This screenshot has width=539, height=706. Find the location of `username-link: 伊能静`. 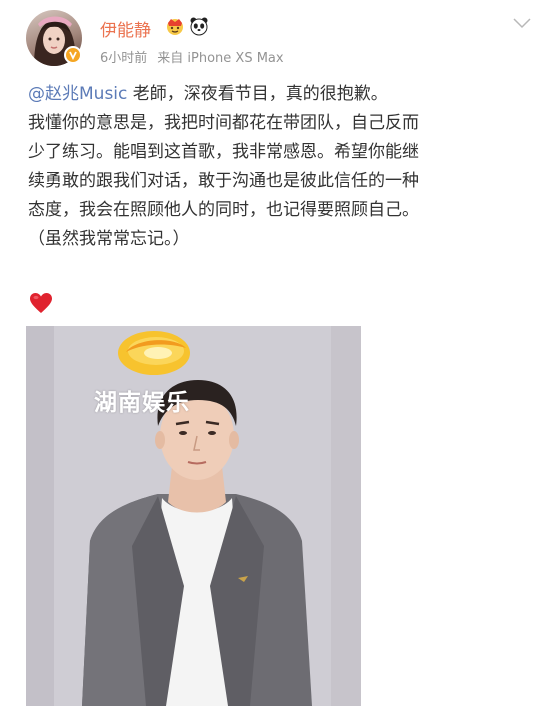

username-link: 伊能静 is located at coordinates (125, 28).